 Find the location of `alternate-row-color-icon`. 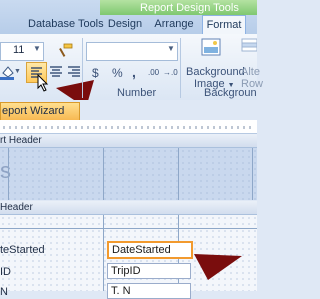

alternate-row-color-icon is located at coordinates (248, 48).